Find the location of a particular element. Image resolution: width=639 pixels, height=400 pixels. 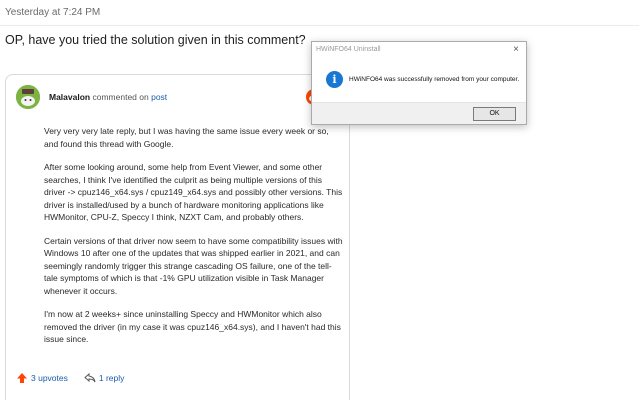

reply-icon is located at coordinates (90, 378).